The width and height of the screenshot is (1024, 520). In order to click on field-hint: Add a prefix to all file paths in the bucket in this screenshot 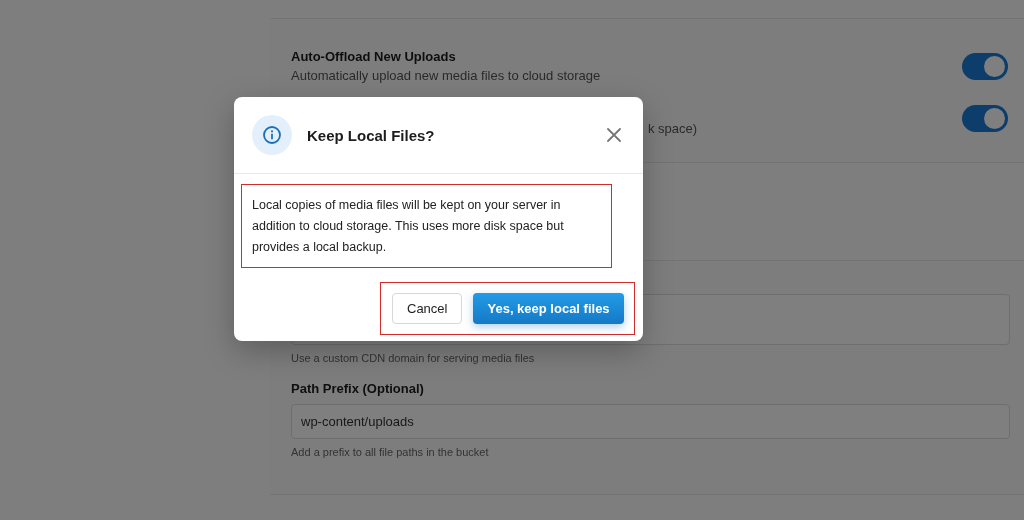, I will do `click(390, 452)`.